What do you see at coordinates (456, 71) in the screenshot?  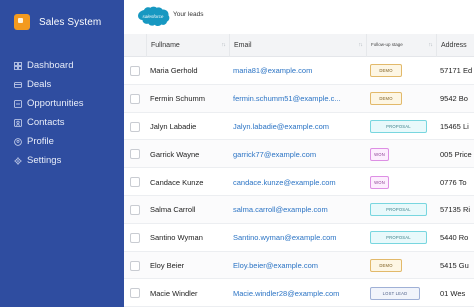 I see `address-cell: 57171 Ed` at bounding box center [456, 71].